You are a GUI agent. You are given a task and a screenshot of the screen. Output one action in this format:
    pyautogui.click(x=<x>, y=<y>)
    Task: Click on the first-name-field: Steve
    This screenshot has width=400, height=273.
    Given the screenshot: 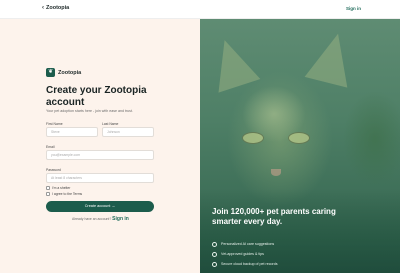 What is the action you would take?
    pyautogui.click(x=72, y=132)
    